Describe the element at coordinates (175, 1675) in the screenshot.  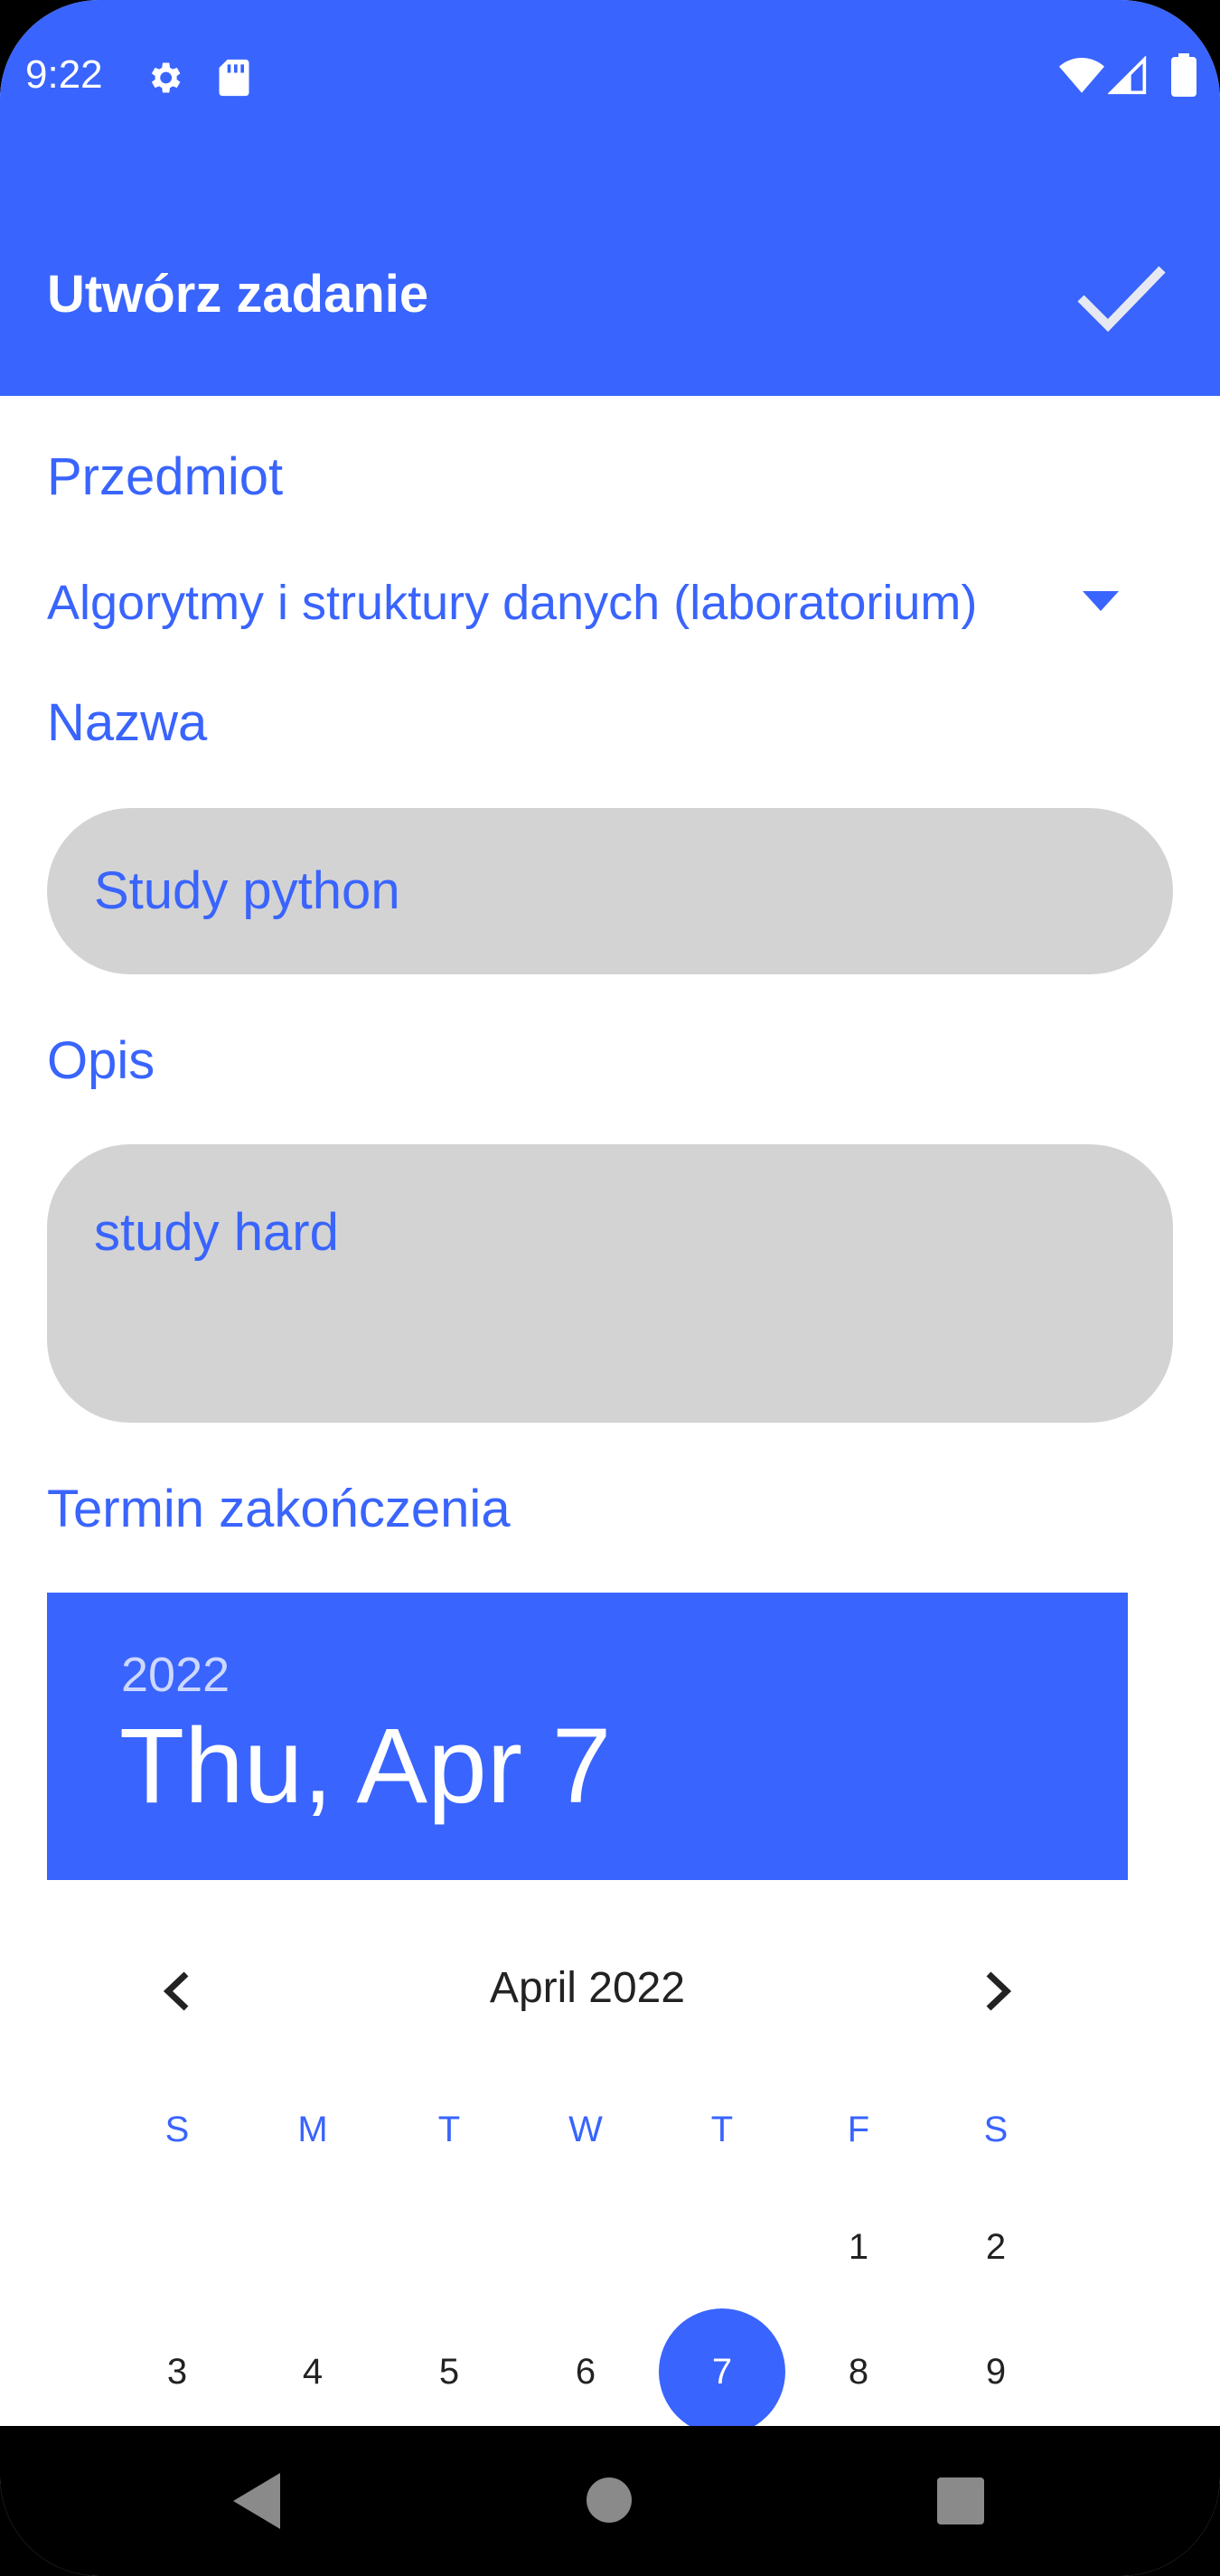
I see `date-year: 2022` at that location.